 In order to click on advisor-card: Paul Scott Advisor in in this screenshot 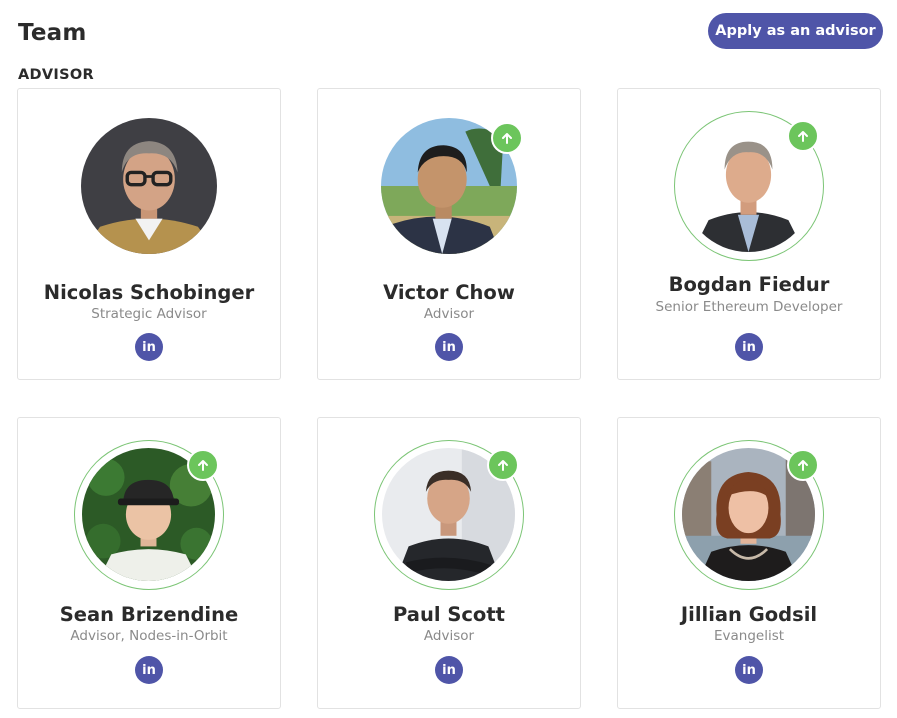, I will do `click(449, 563)`.